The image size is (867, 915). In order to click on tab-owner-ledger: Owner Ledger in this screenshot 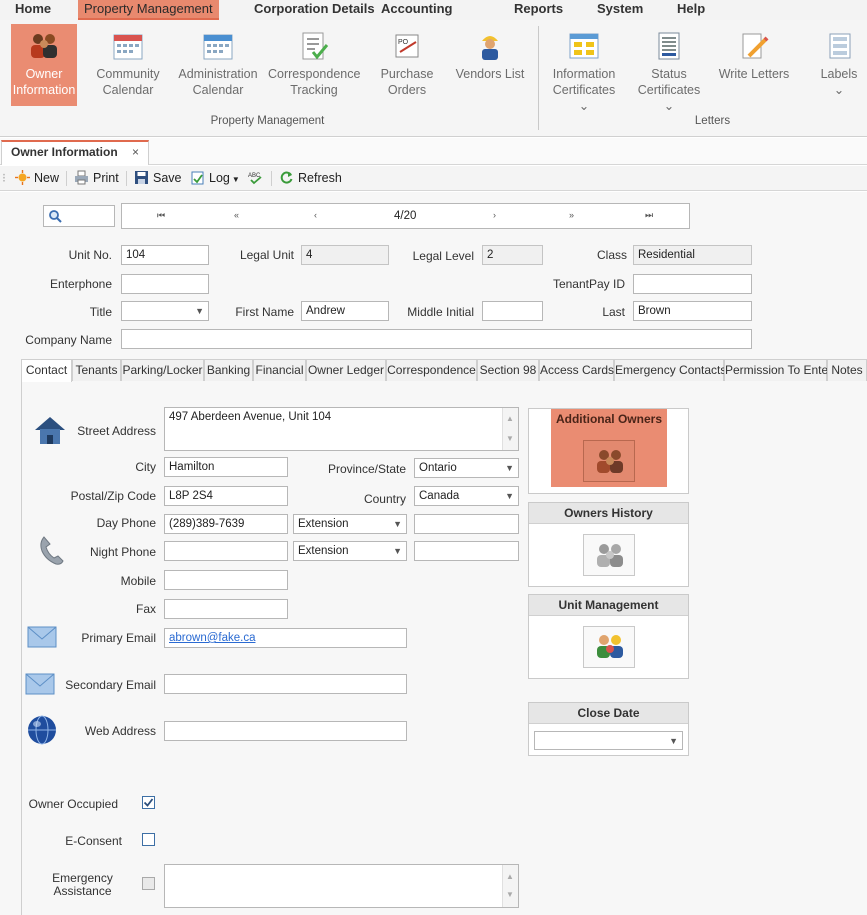, I will do `click(346, 370)`.